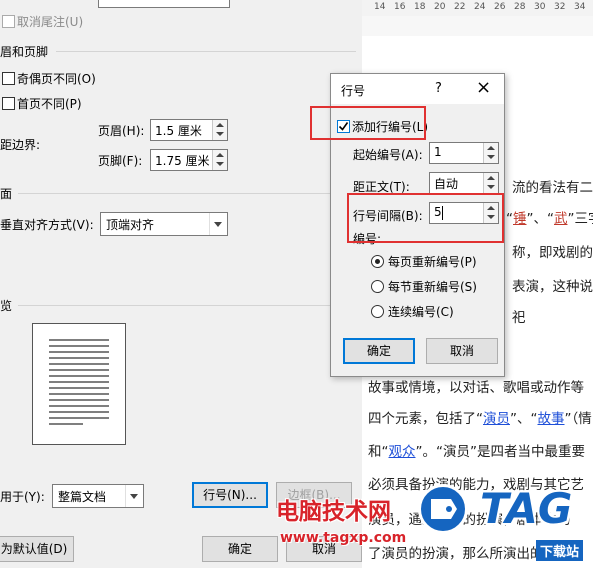 The height and width of the screenshot is (568, 593). What do you see at coordinates (552, 287) in the screenshot?
I see `doc-line: 表演，这种说法` at bounding box center [552, 287].